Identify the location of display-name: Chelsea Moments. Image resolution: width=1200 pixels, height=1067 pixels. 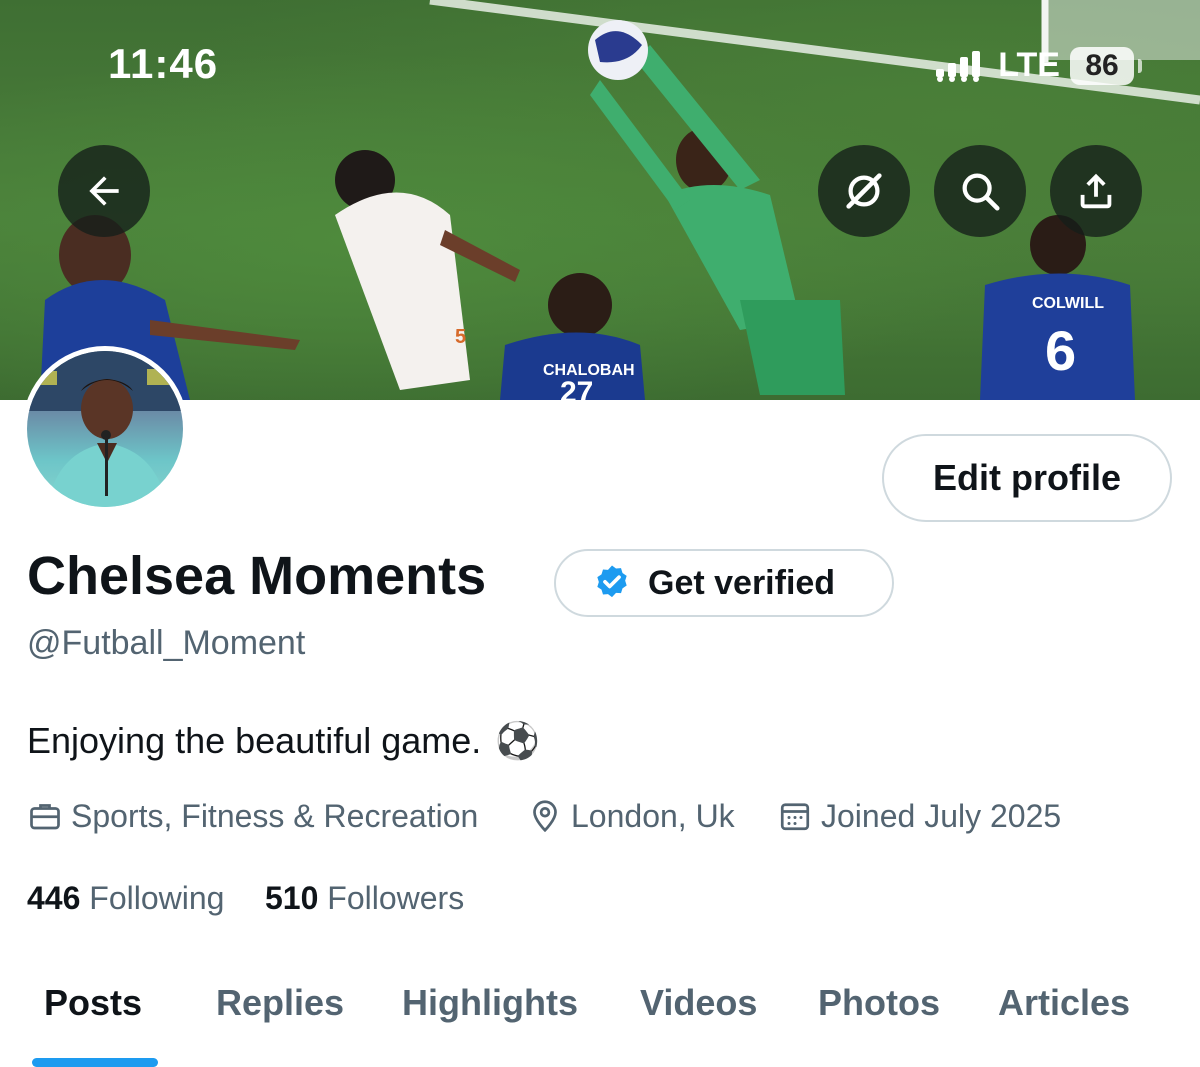
(257, 576).